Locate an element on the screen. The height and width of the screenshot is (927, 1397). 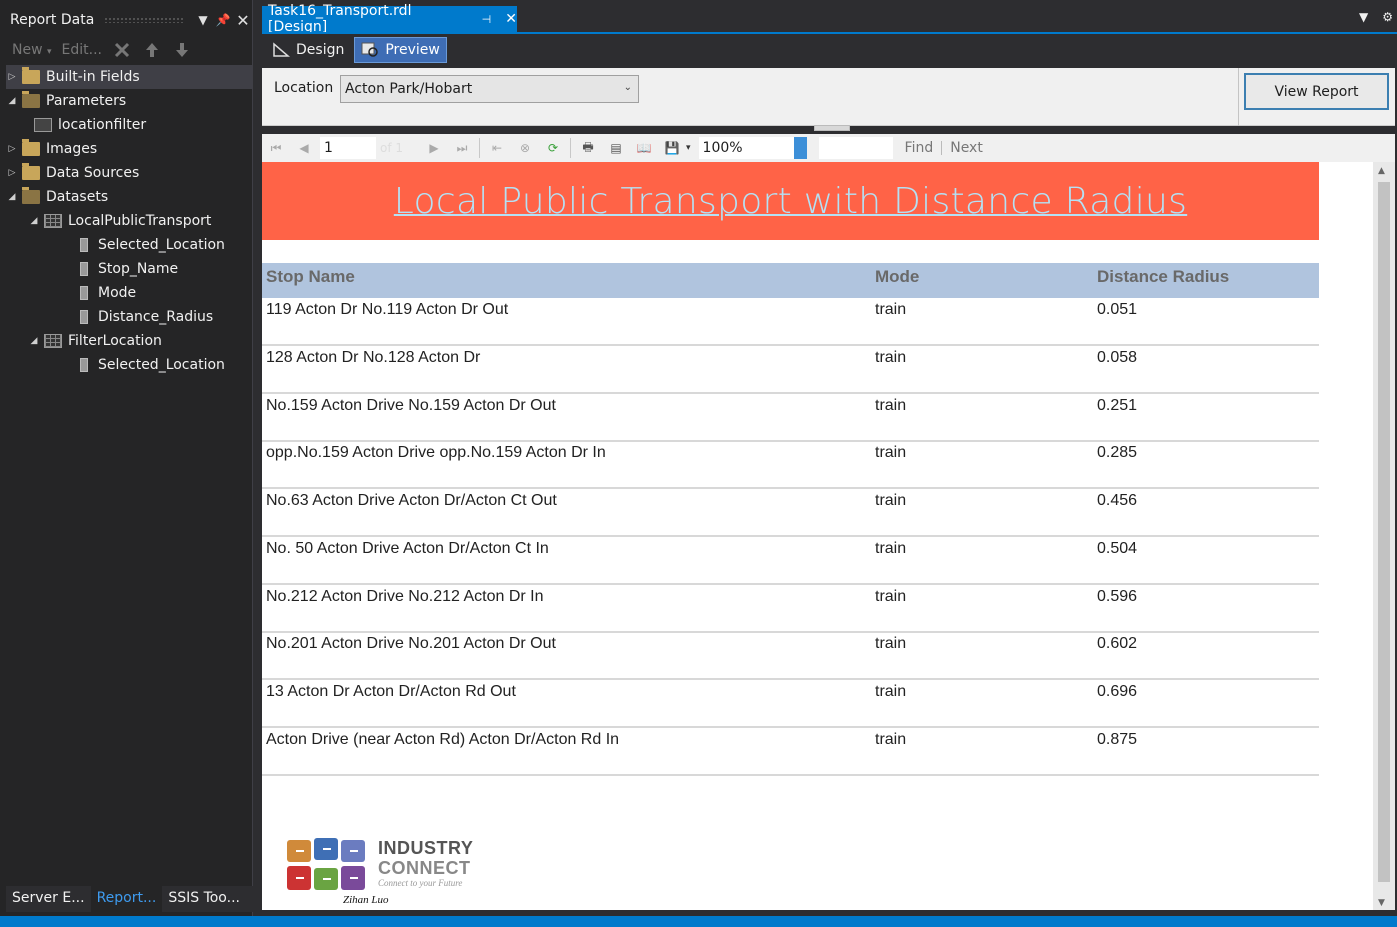
report-vertical-scrollbar: ▲ ▼ is located at coordinates (1384, 536).